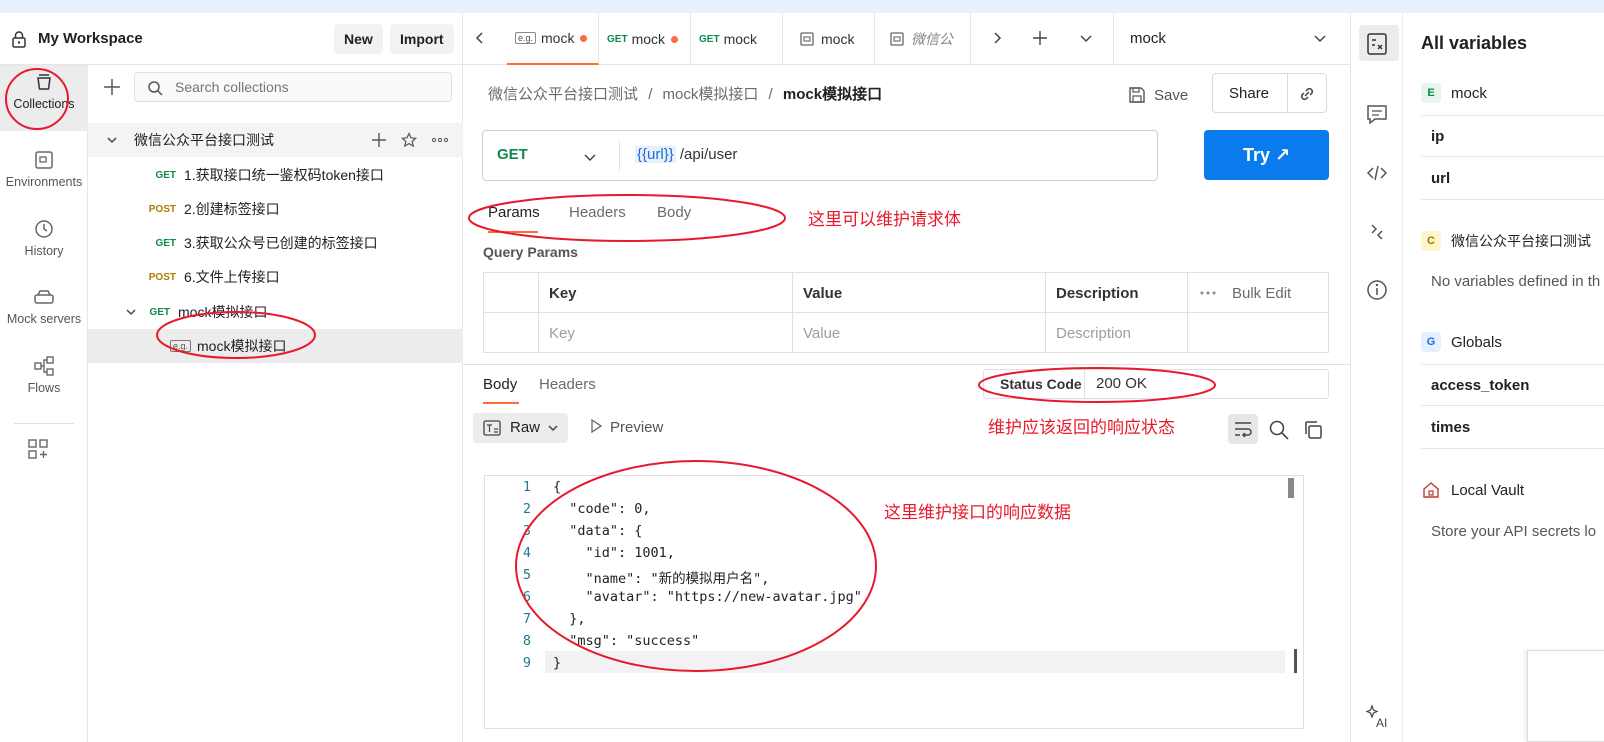 The width and height of the screenshot is (1604, 742). Describe the element at coordinates (526, 531) in the screenshot. I see `line-number: 3` at that location.